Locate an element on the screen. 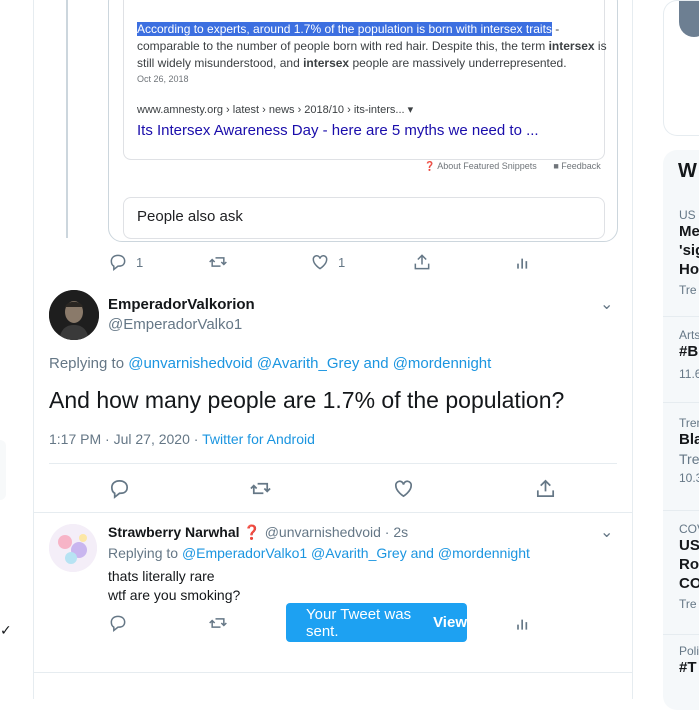 Image resolution: width=699 pixels, height=710 pixels. avatar-portrait-icon is located at coordinates (74, 315).